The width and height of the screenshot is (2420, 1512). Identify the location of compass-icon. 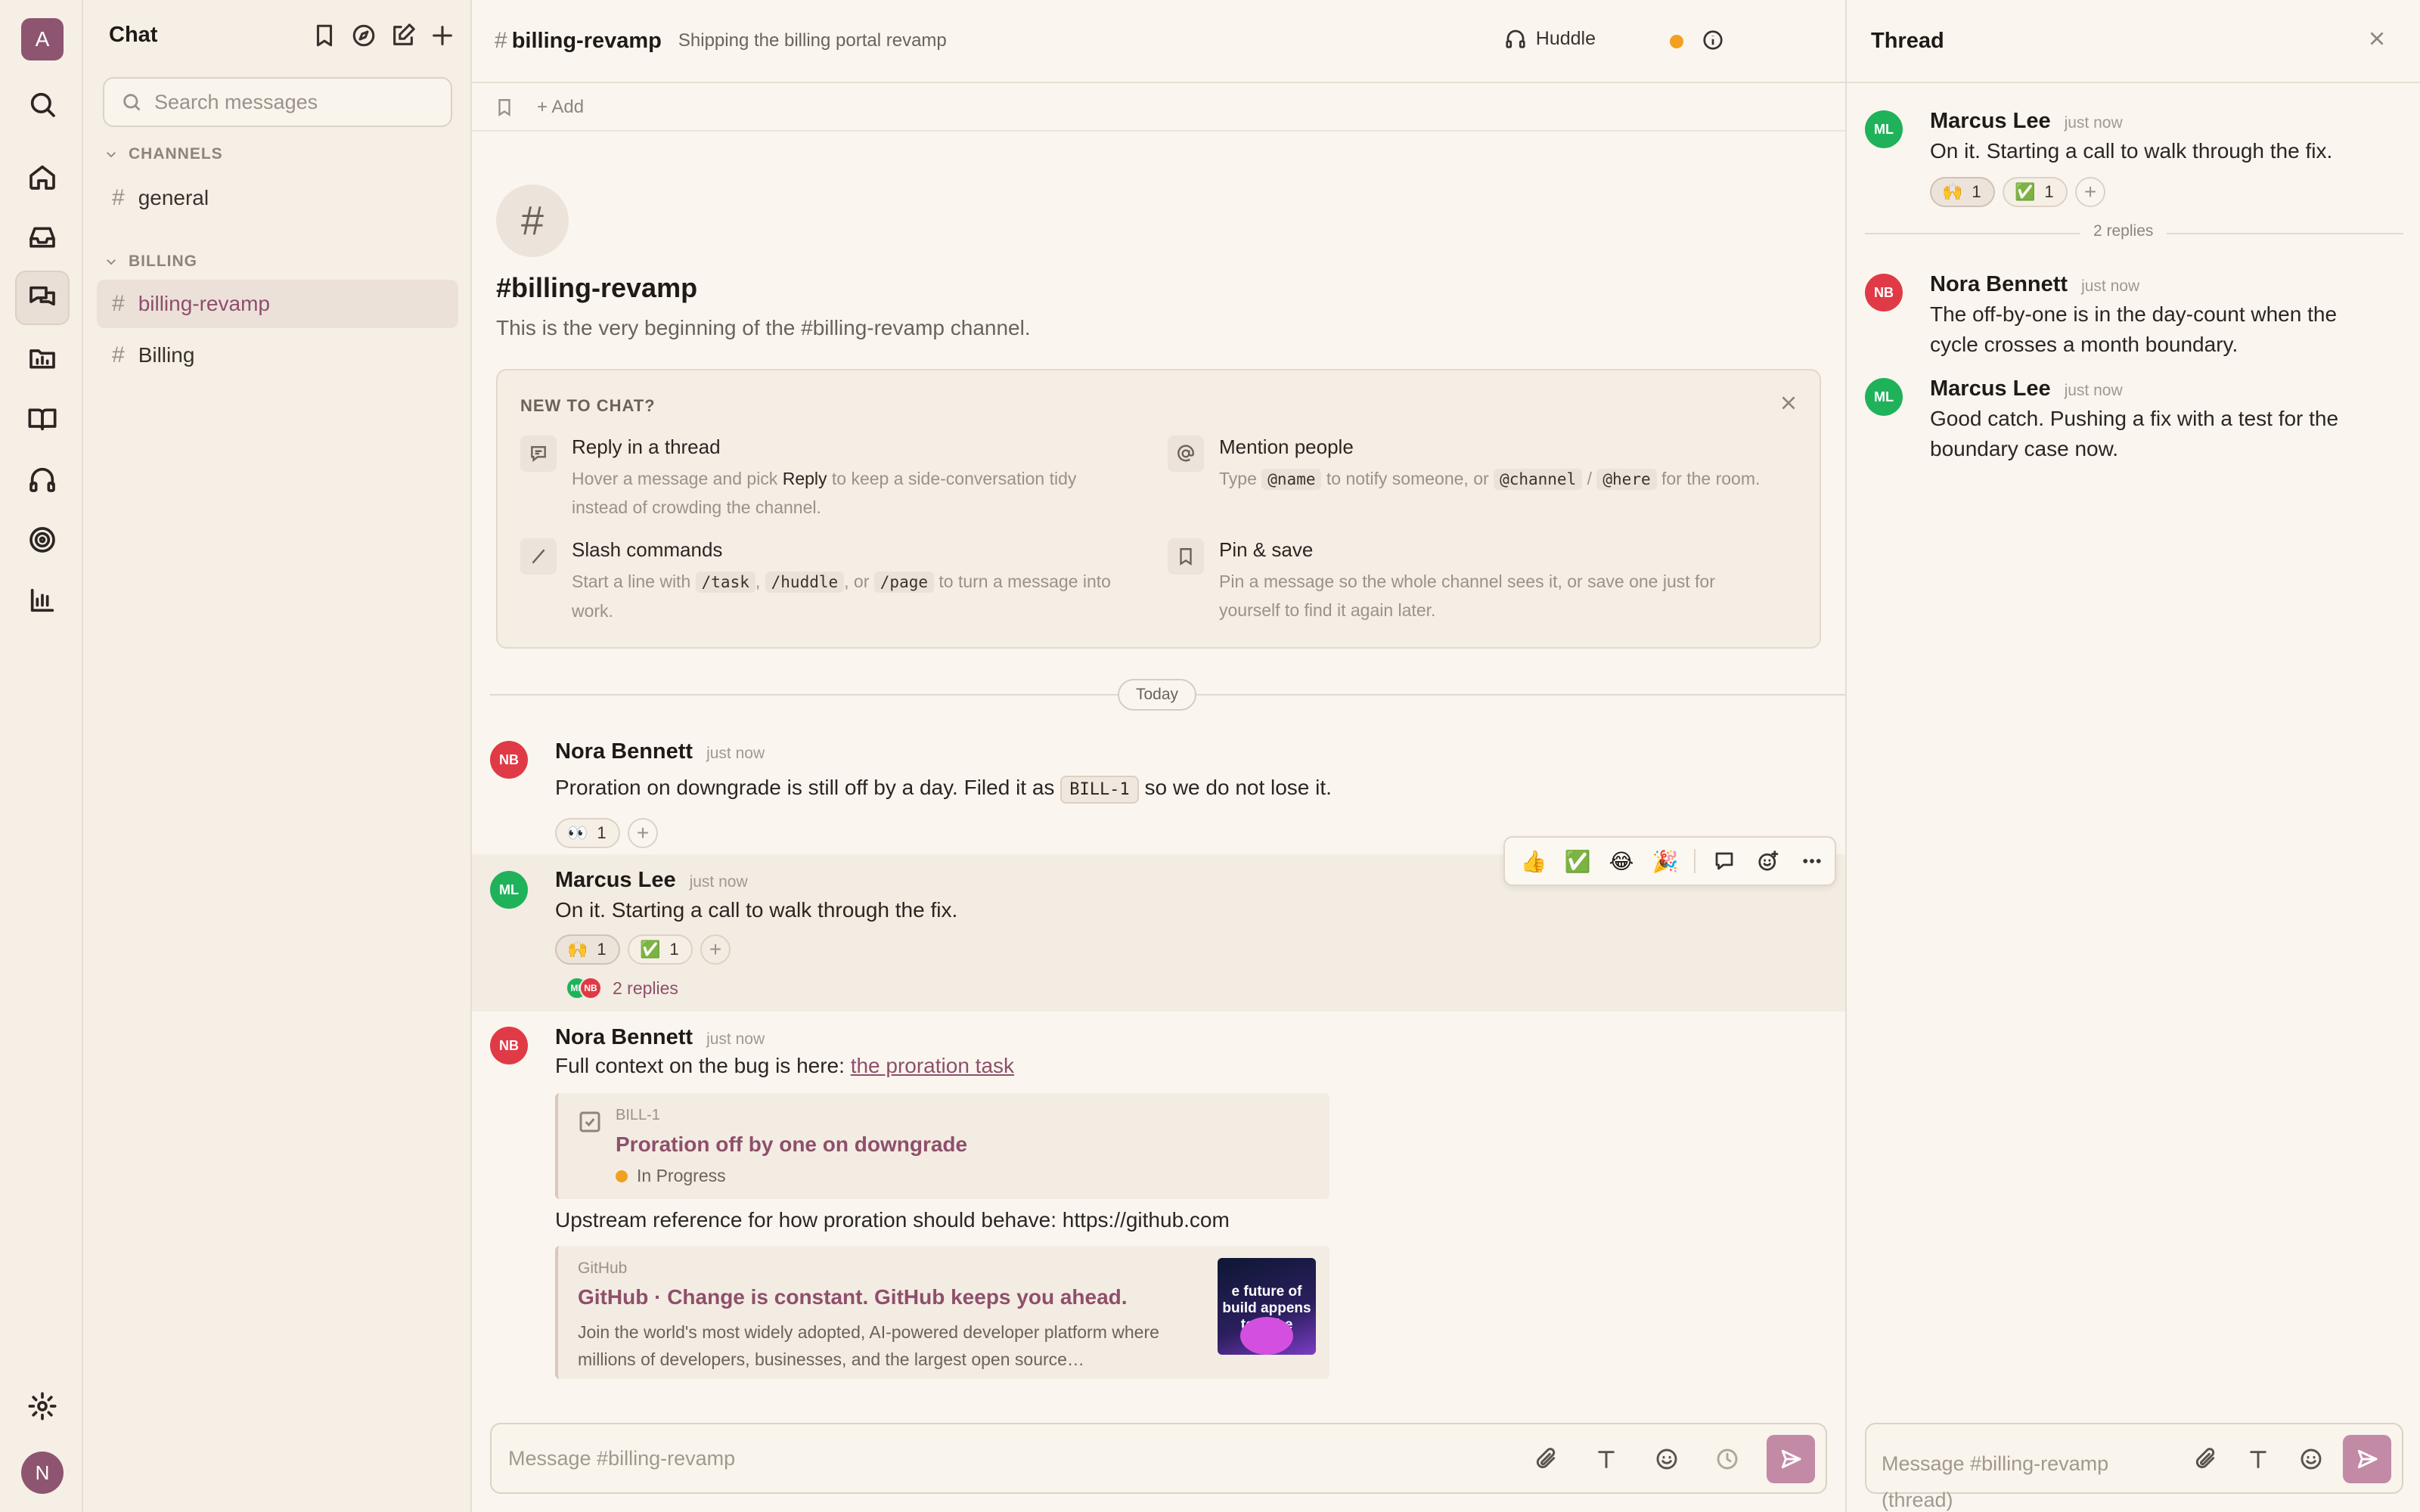
(364, 36).